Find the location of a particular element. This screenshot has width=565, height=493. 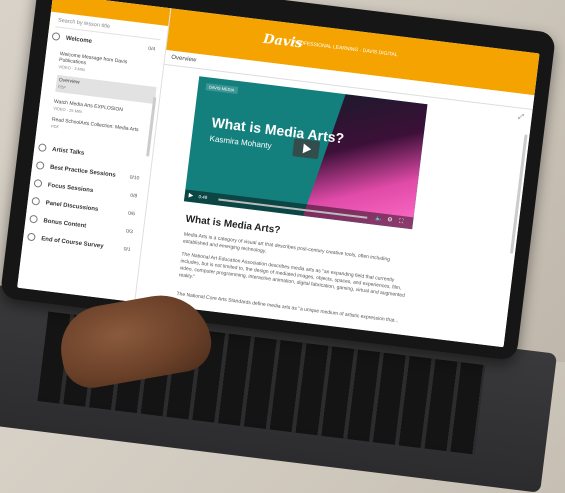

fullscreen-icon: ⤢ is located at coordinates (521, 117).